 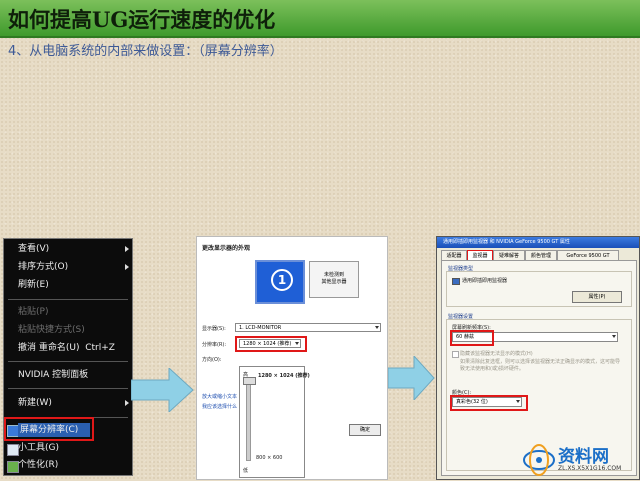 I want to click on resolution-min-value: 800 × 600, so click(x=269, y=458).